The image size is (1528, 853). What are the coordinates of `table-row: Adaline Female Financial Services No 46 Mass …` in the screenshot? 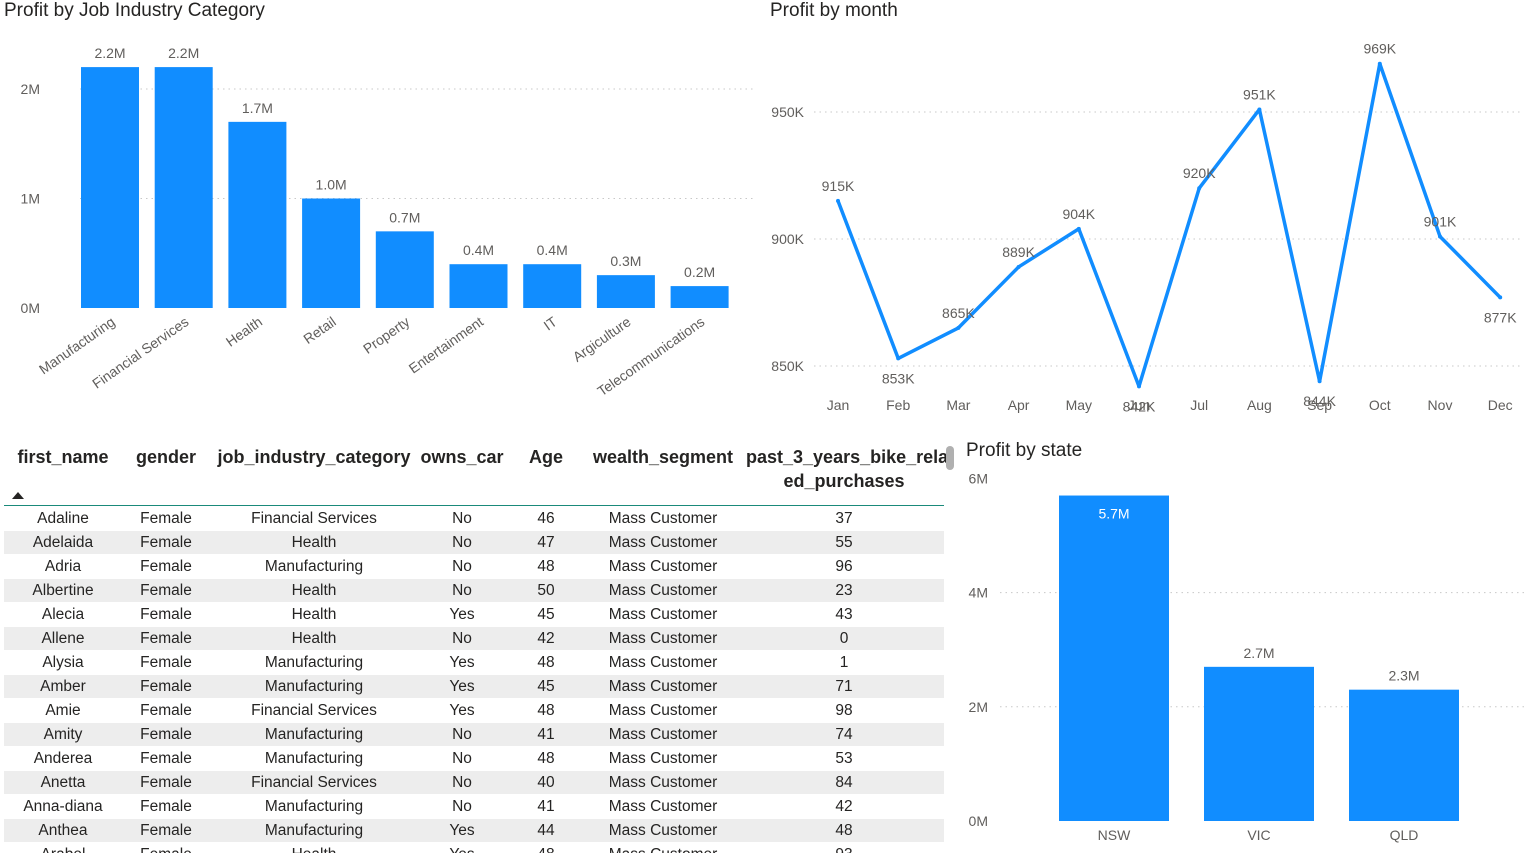 It's located at (474, 519).